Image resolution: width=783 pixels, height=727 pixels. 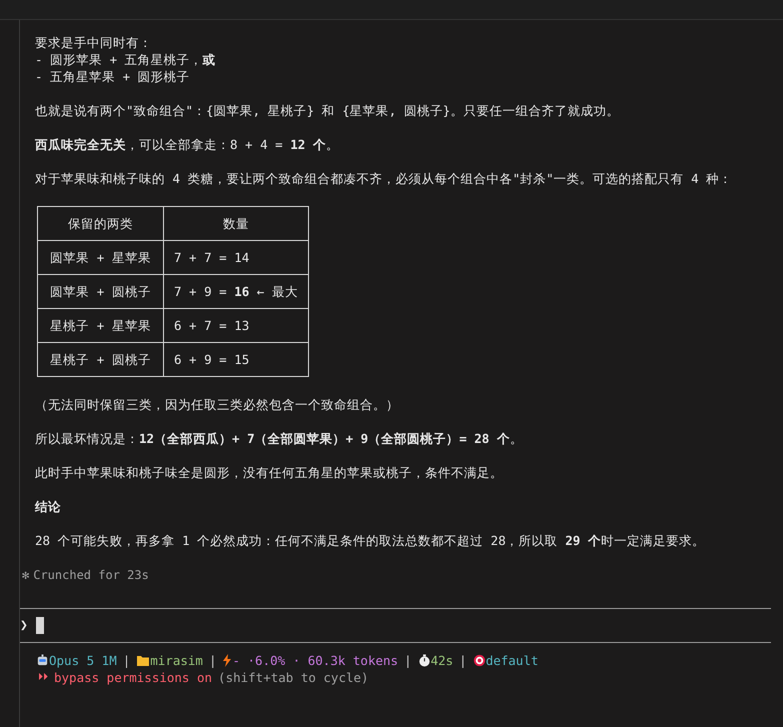 I want to click on text-line: （无法同时保留三类，因为任取三类必然包含一个致命组合。）, so click(x=217, y=404).